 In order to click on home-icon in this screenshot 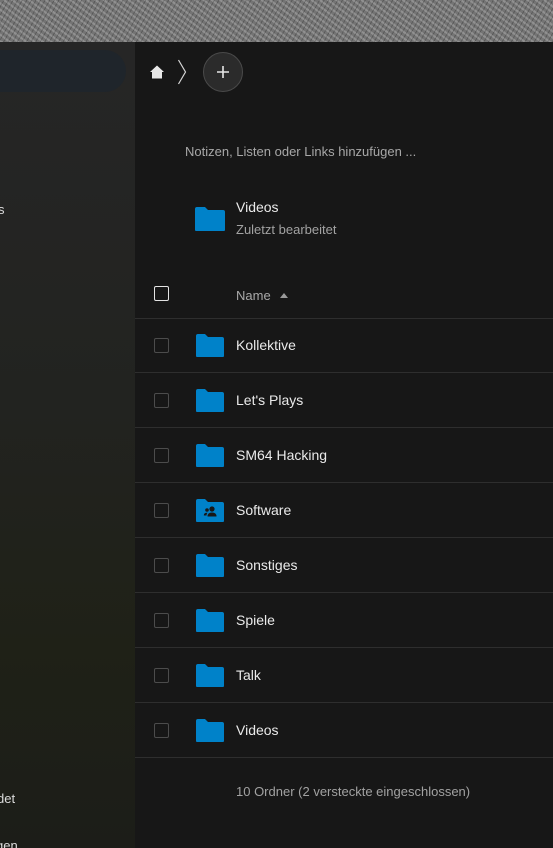, I will do `click(157, 72)`.